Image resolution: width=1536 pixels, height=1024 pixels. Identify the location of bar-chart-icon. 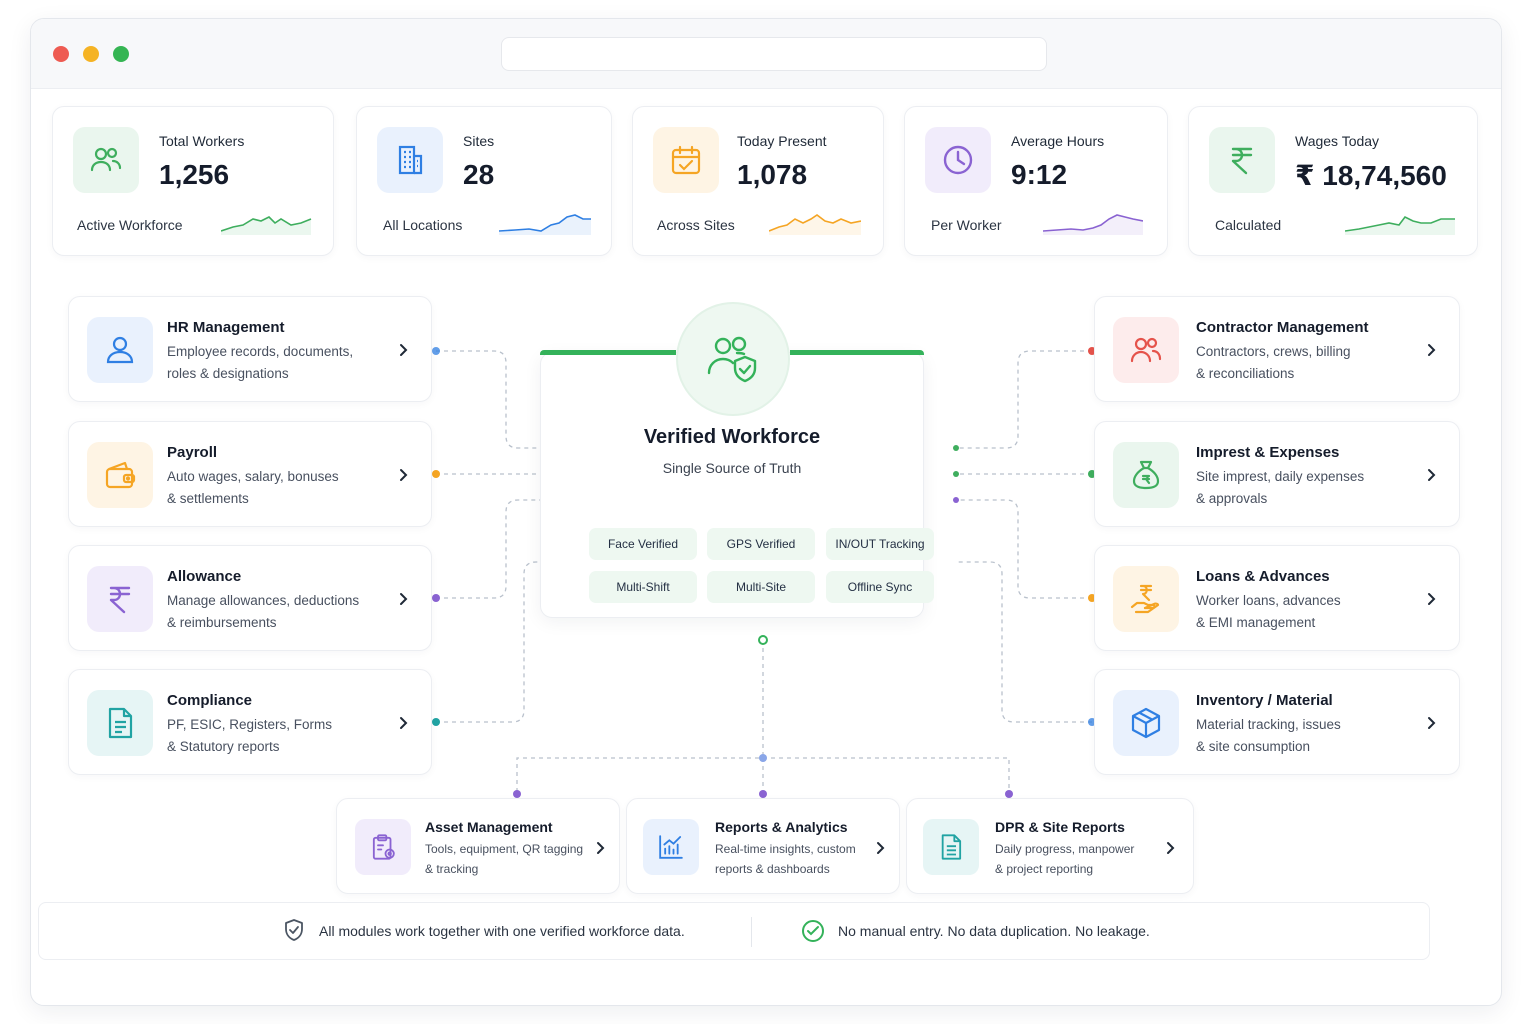
(671, 847).